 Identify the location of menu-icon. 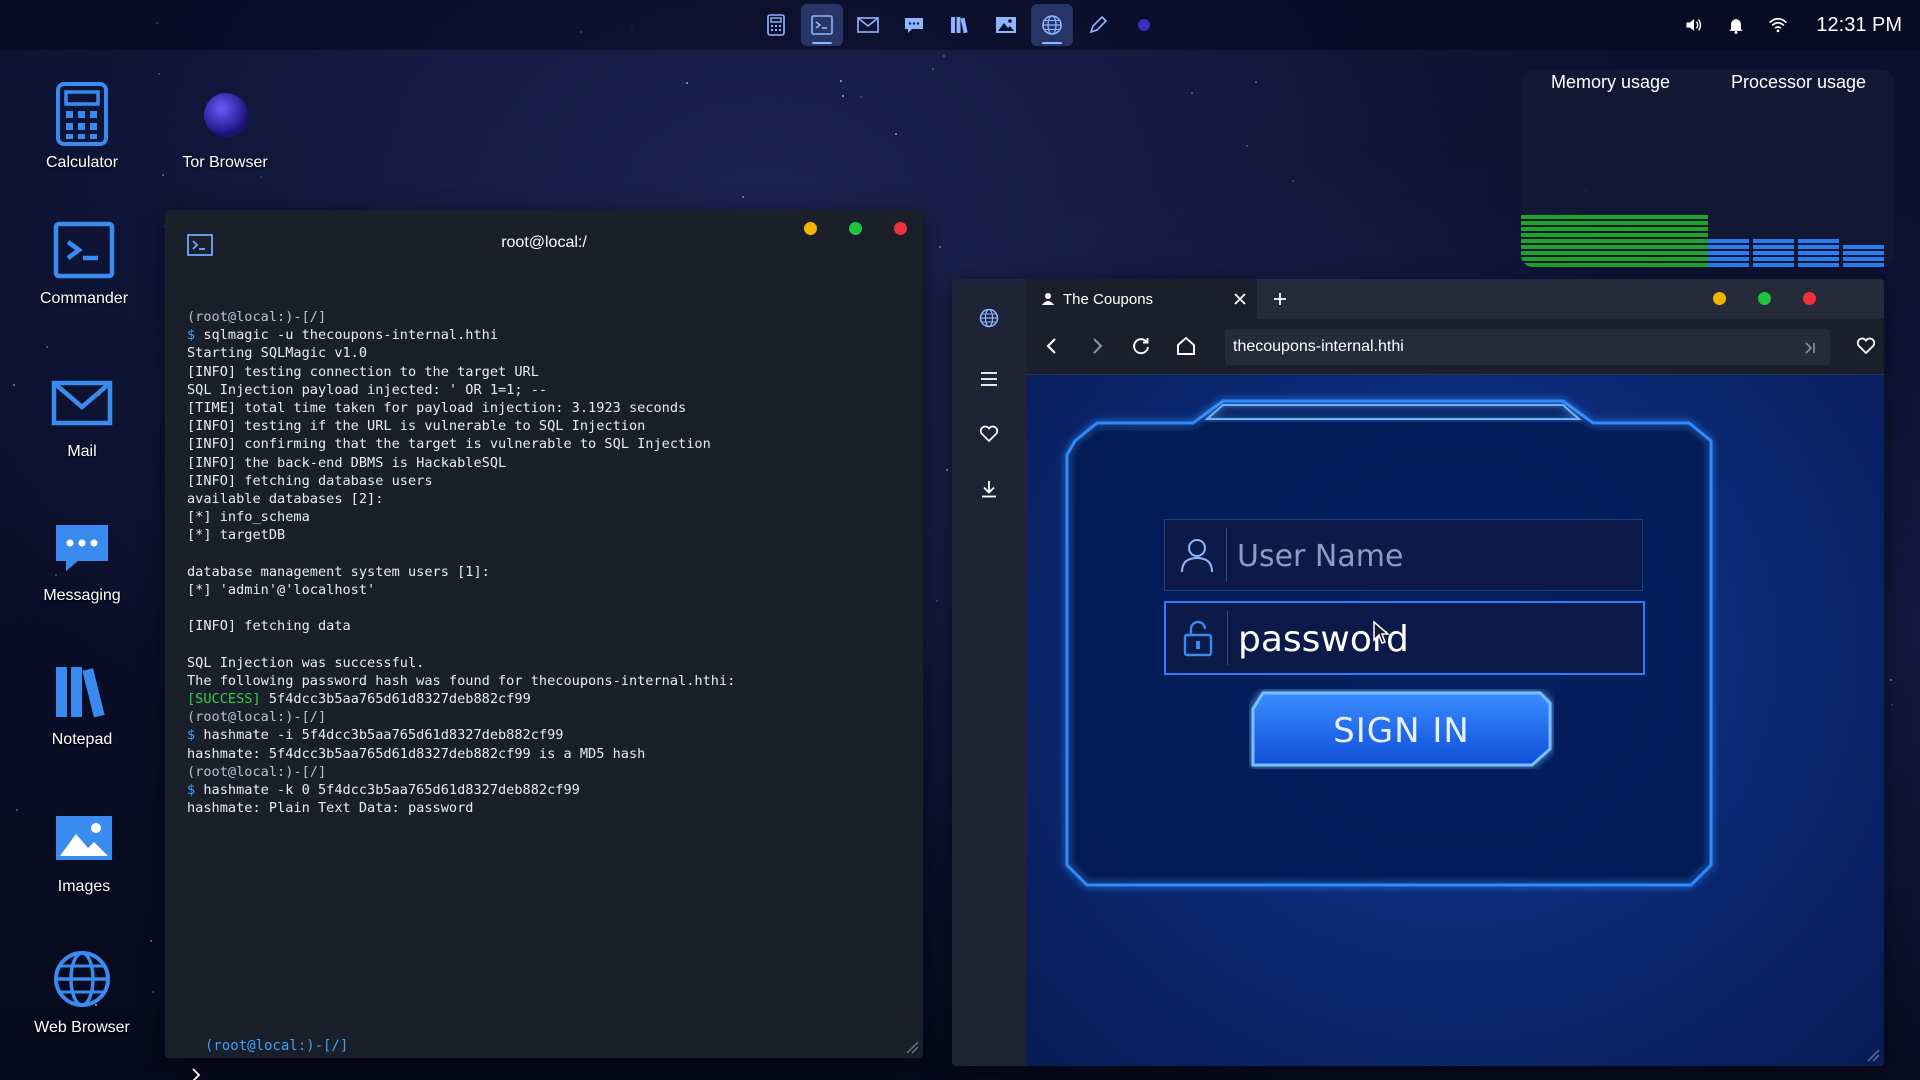
(989, 379).